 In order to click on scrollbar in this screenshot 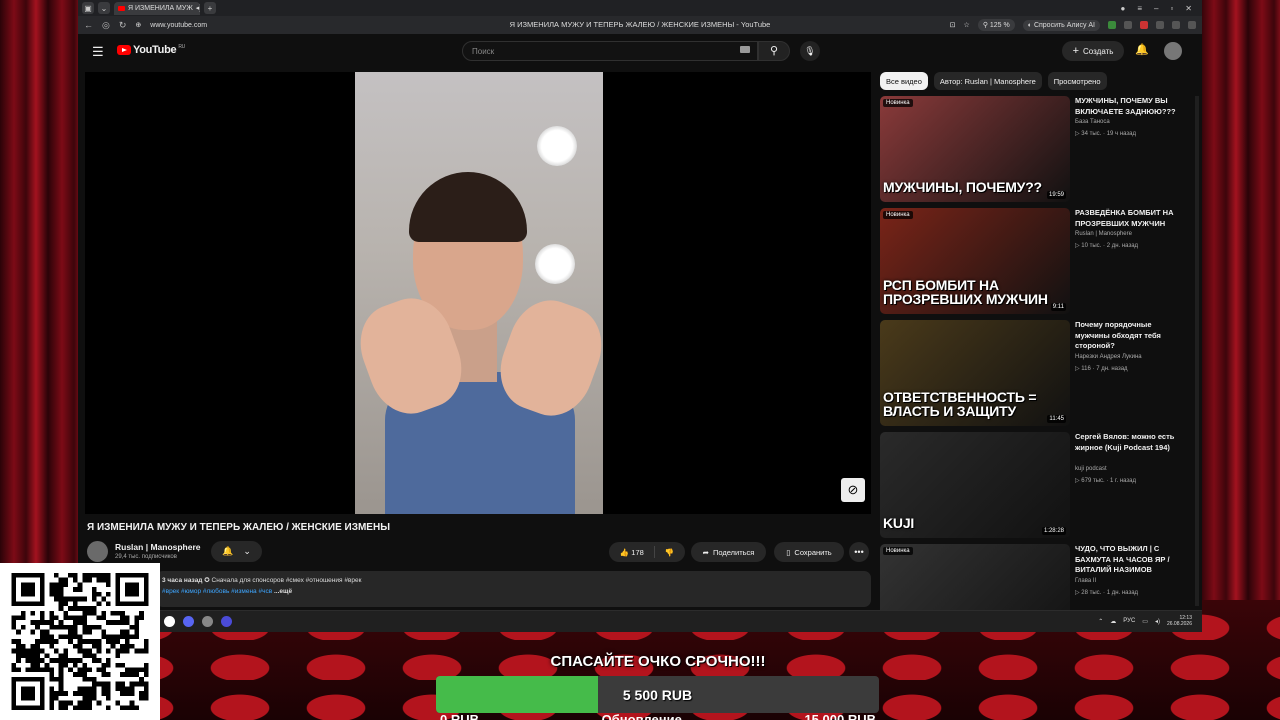, I will do `click(1197, 351)`.